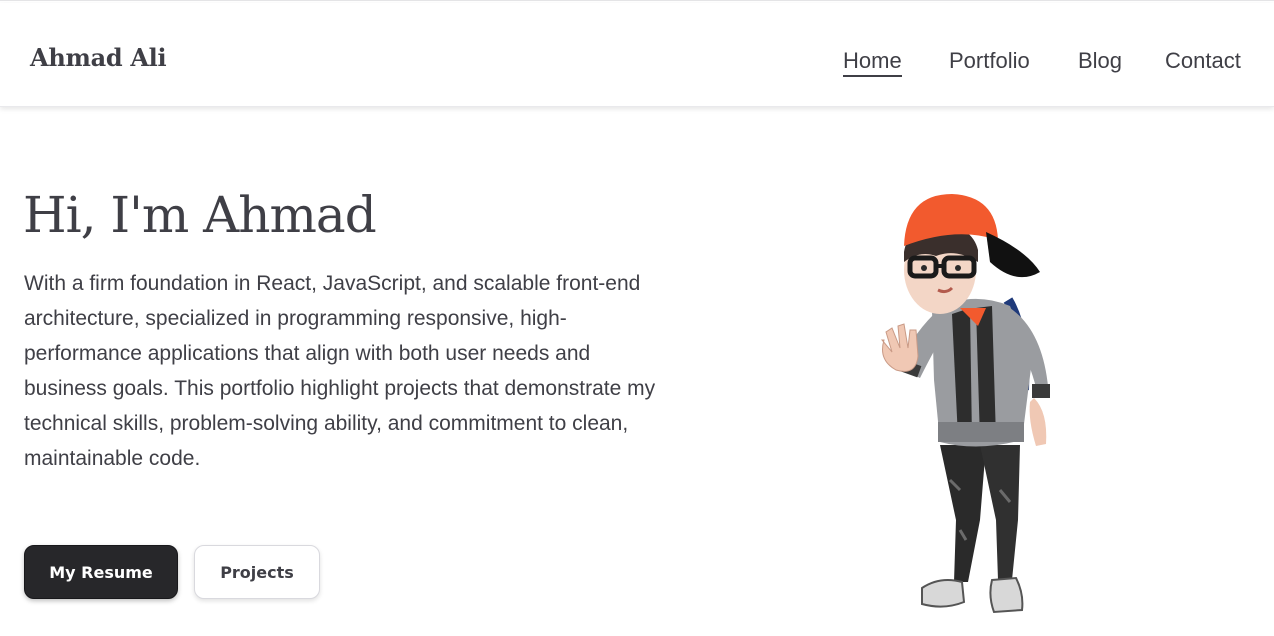 This screenshot has width=1274, height=636. What do you see at coordinates (973, 372) in the screenshot?
I see `avatar-hoodie` at bounding box center [973, 372].